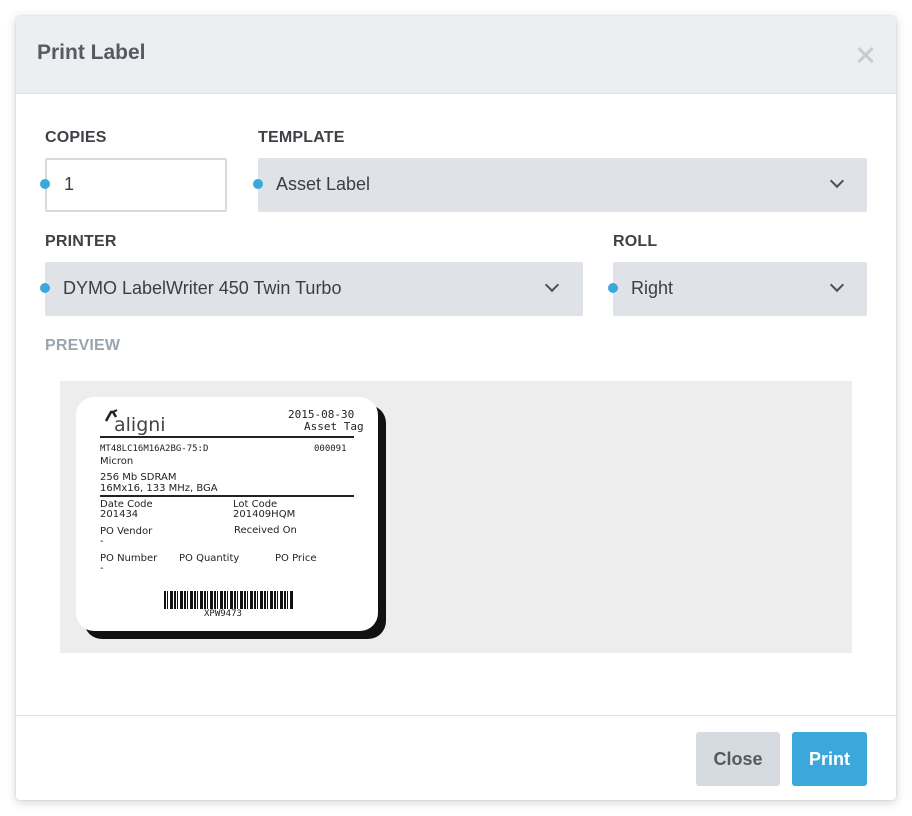 The image size is (912, 816). I want to click on roll-value: Right, so click(652, 288).